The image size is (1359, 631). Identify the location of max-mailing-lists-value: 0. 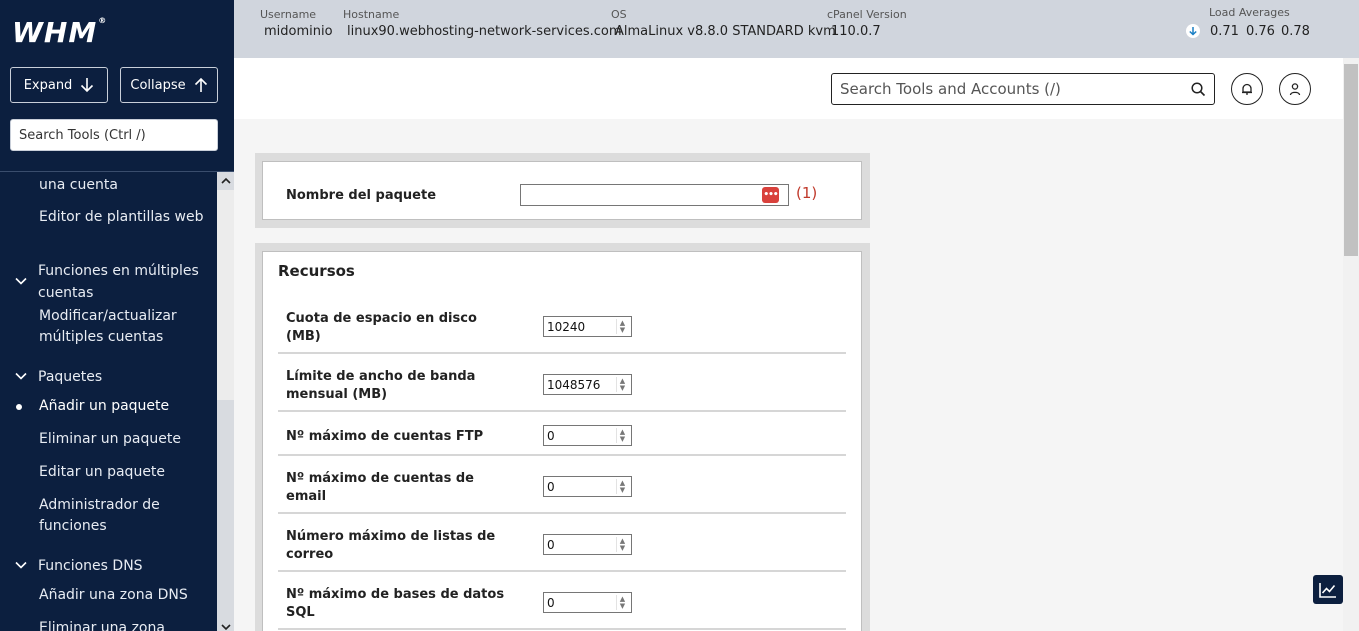
(551, 544).